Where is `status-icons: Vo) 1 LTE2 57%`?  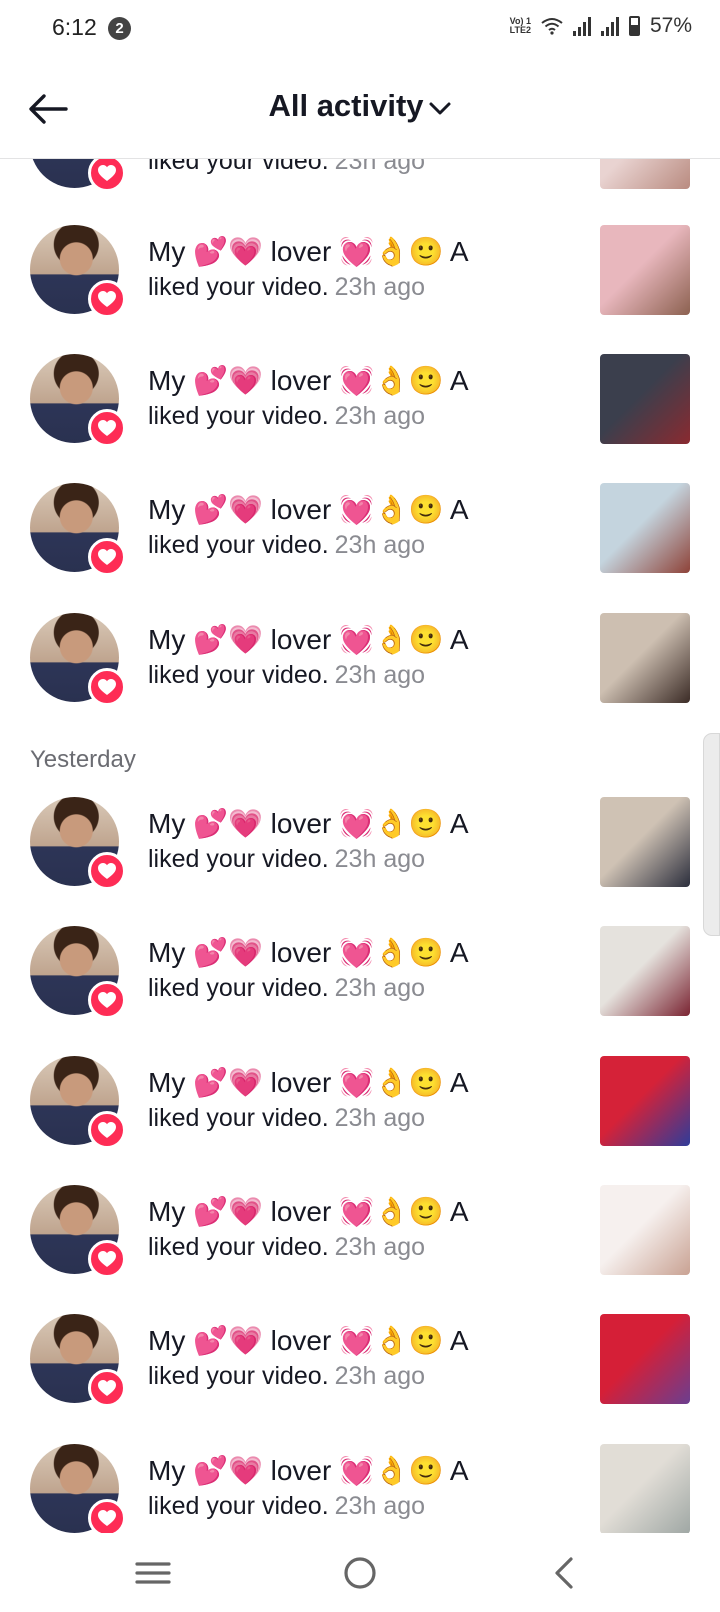
status-icons: Vo) 1 LTE2 57% is located at coordinates (601, 26).